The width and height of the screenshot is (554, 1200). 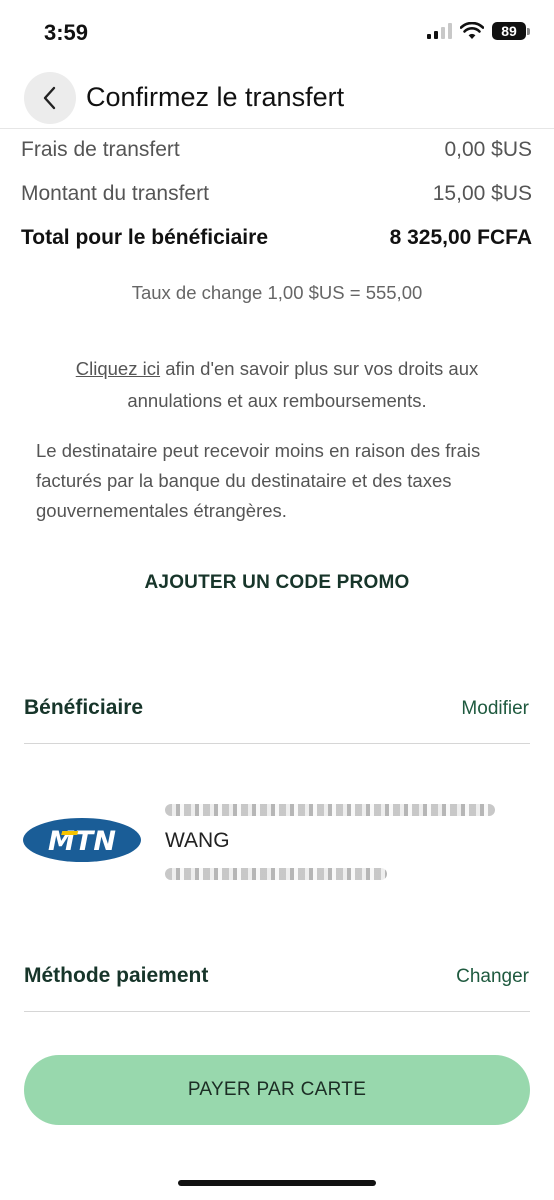 I want to click on cellular-signal-icon, so click(x=439, y=31).